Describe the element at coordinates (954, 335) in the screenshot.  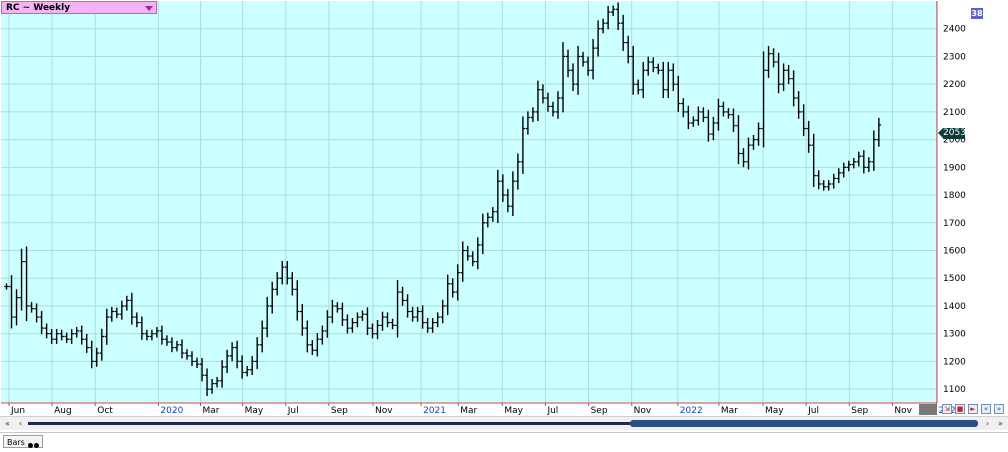
I see `y-tick-label: 1300` at that location.